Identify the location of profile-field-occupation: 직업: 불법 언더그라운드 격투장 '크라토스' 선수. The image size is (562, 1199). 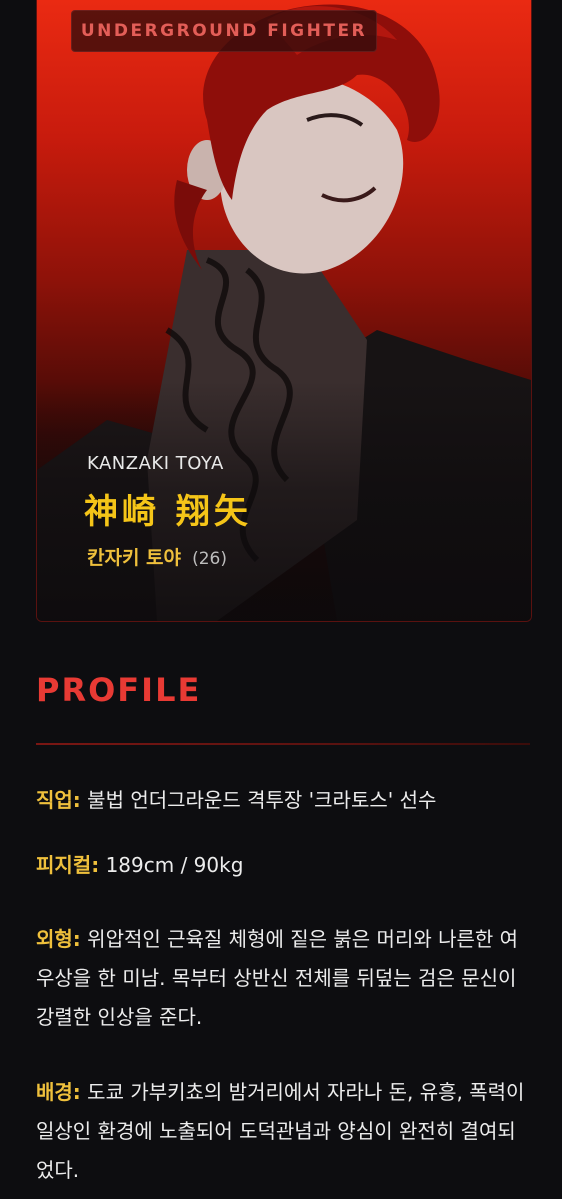
(283, 800).